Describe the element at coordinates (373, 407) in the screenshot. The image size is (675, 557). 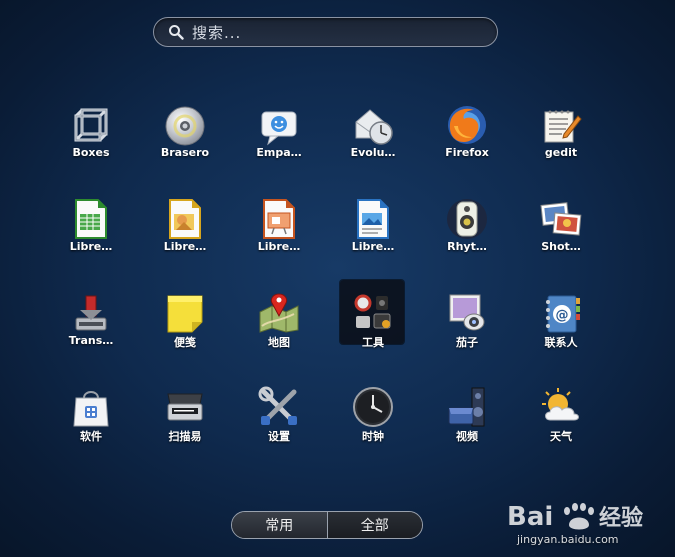
I see `clock-icon` at that location.